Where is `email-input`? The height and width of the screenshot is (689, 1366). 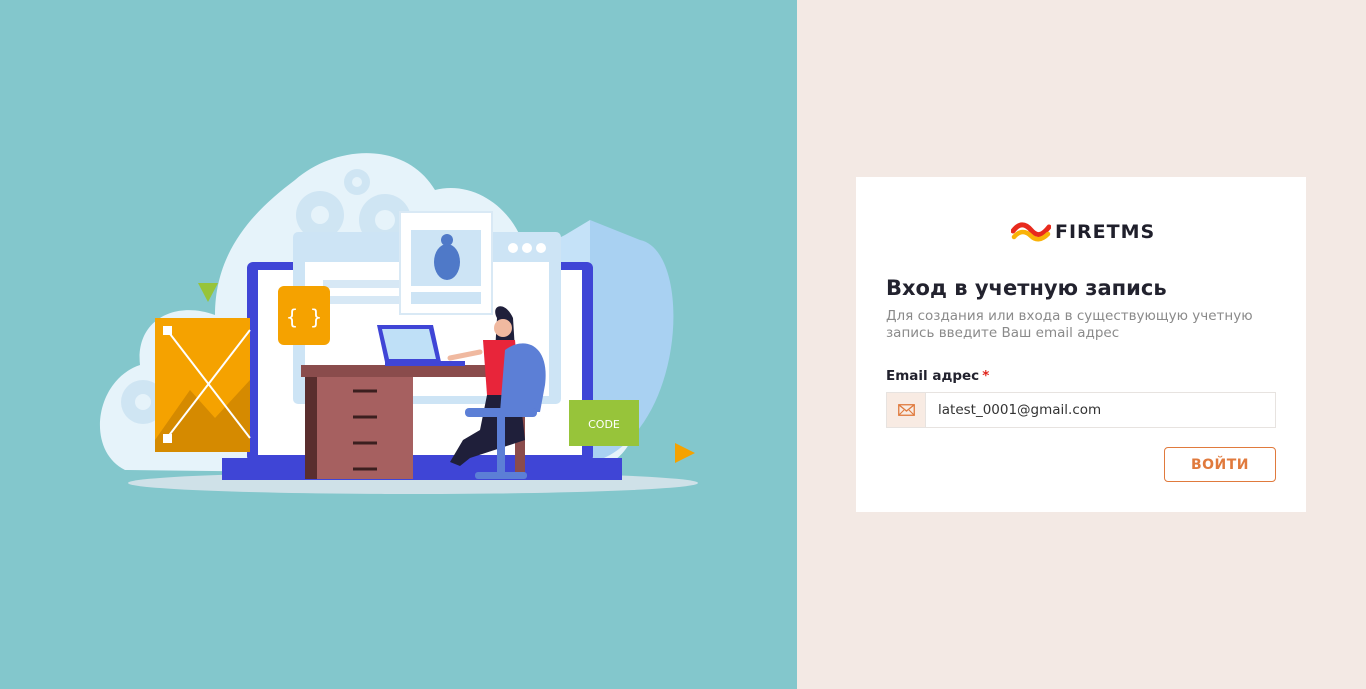
email-input is located at coordinates (1100, 410).